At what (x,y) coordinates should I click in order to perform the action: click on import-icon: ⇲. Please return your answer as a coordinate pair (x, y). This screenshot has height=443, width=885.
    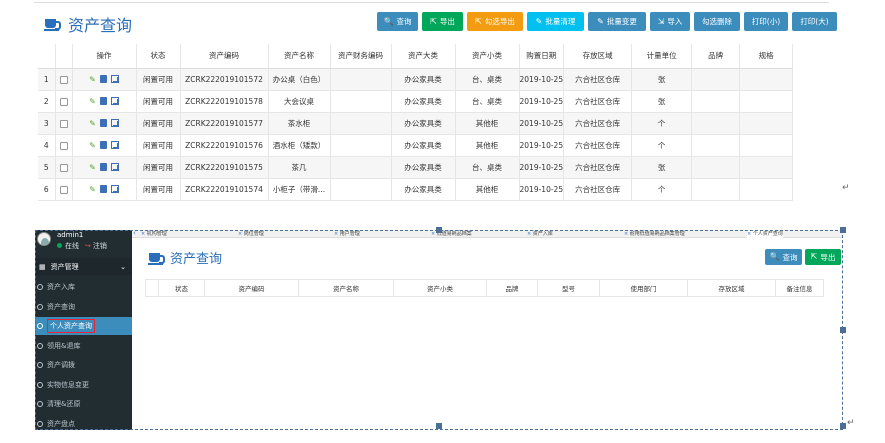
    Looking at the image, I should click on (661, 21).